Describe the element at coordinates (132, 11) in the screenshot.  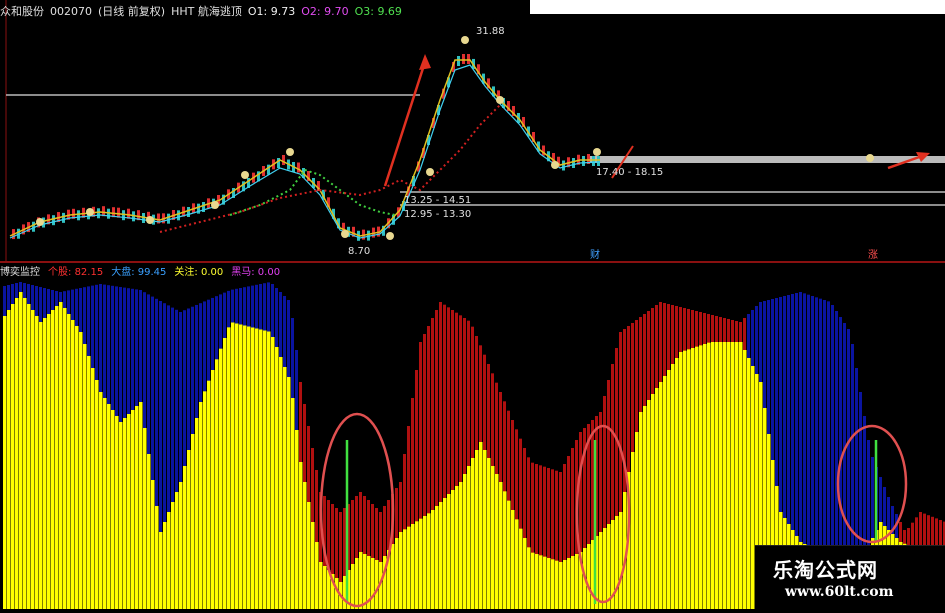
I see `chart-mode: (日线 前复权)` at that location.